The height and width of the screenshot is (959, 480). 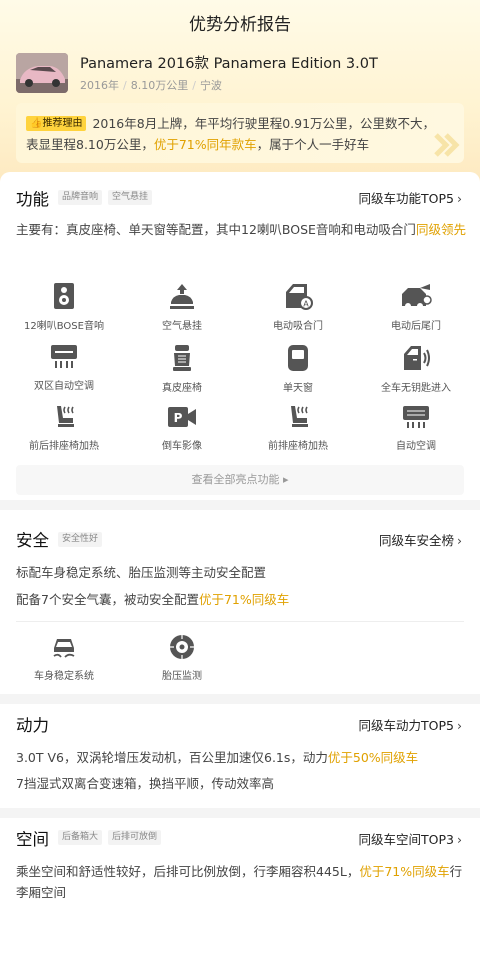 I want to click on safety-rank-link: 同级车安全榜 ›, so click(x=420, y=539).